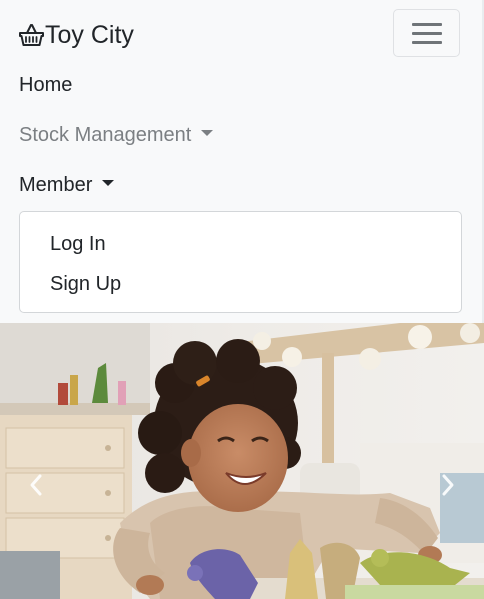 Image resolution: width=484 pixels, height=599 pixels. I want to click on dropdown-item-log-in-label: Log In, so click(78, 244).